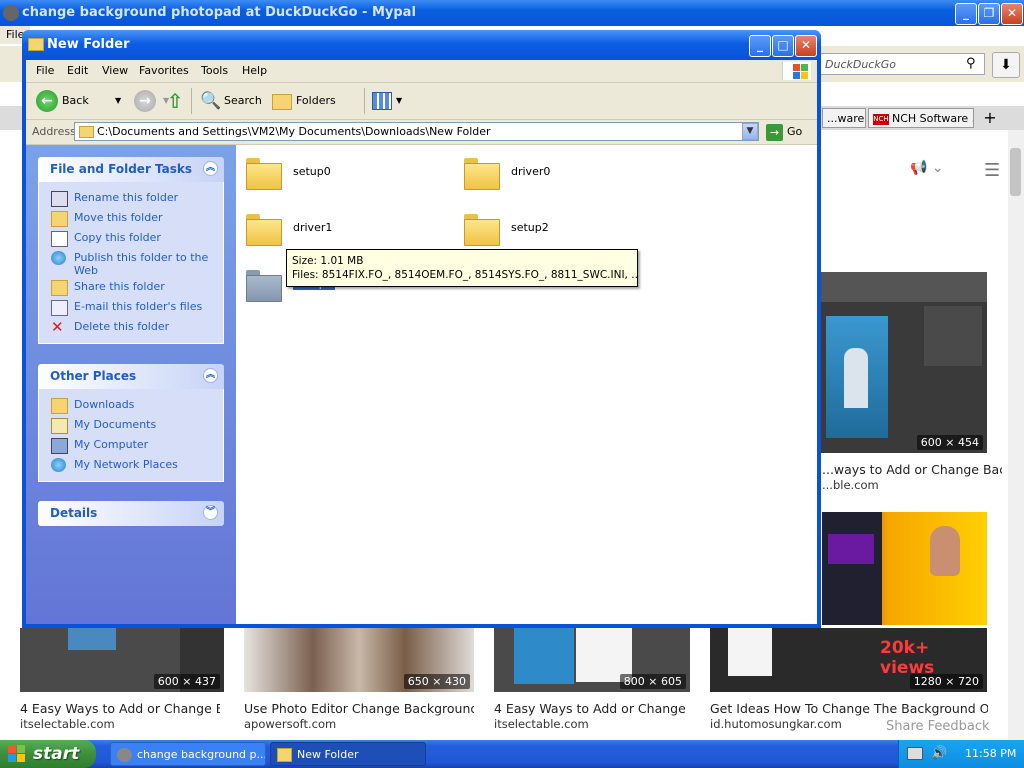 This screenshot has height=768, width=1024. I want to click on menu-favorites: Favorites, so click(164, 71).